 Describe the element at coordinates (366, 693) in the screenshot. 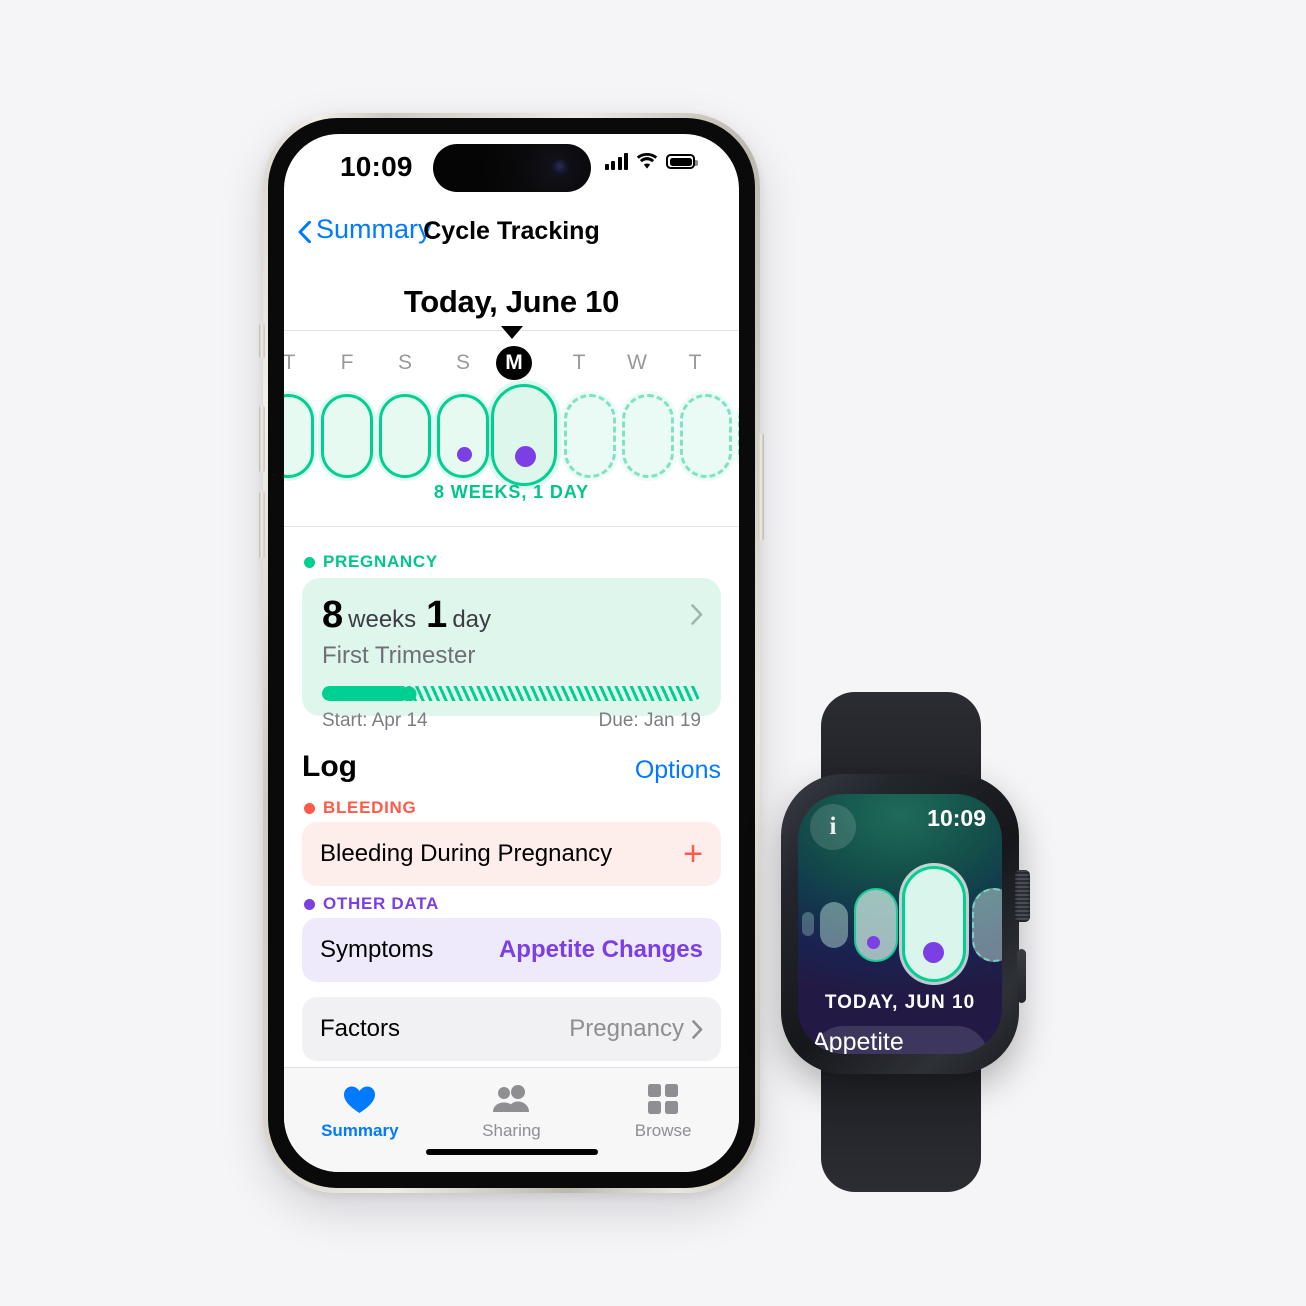

I see `progress-fill` at that location.